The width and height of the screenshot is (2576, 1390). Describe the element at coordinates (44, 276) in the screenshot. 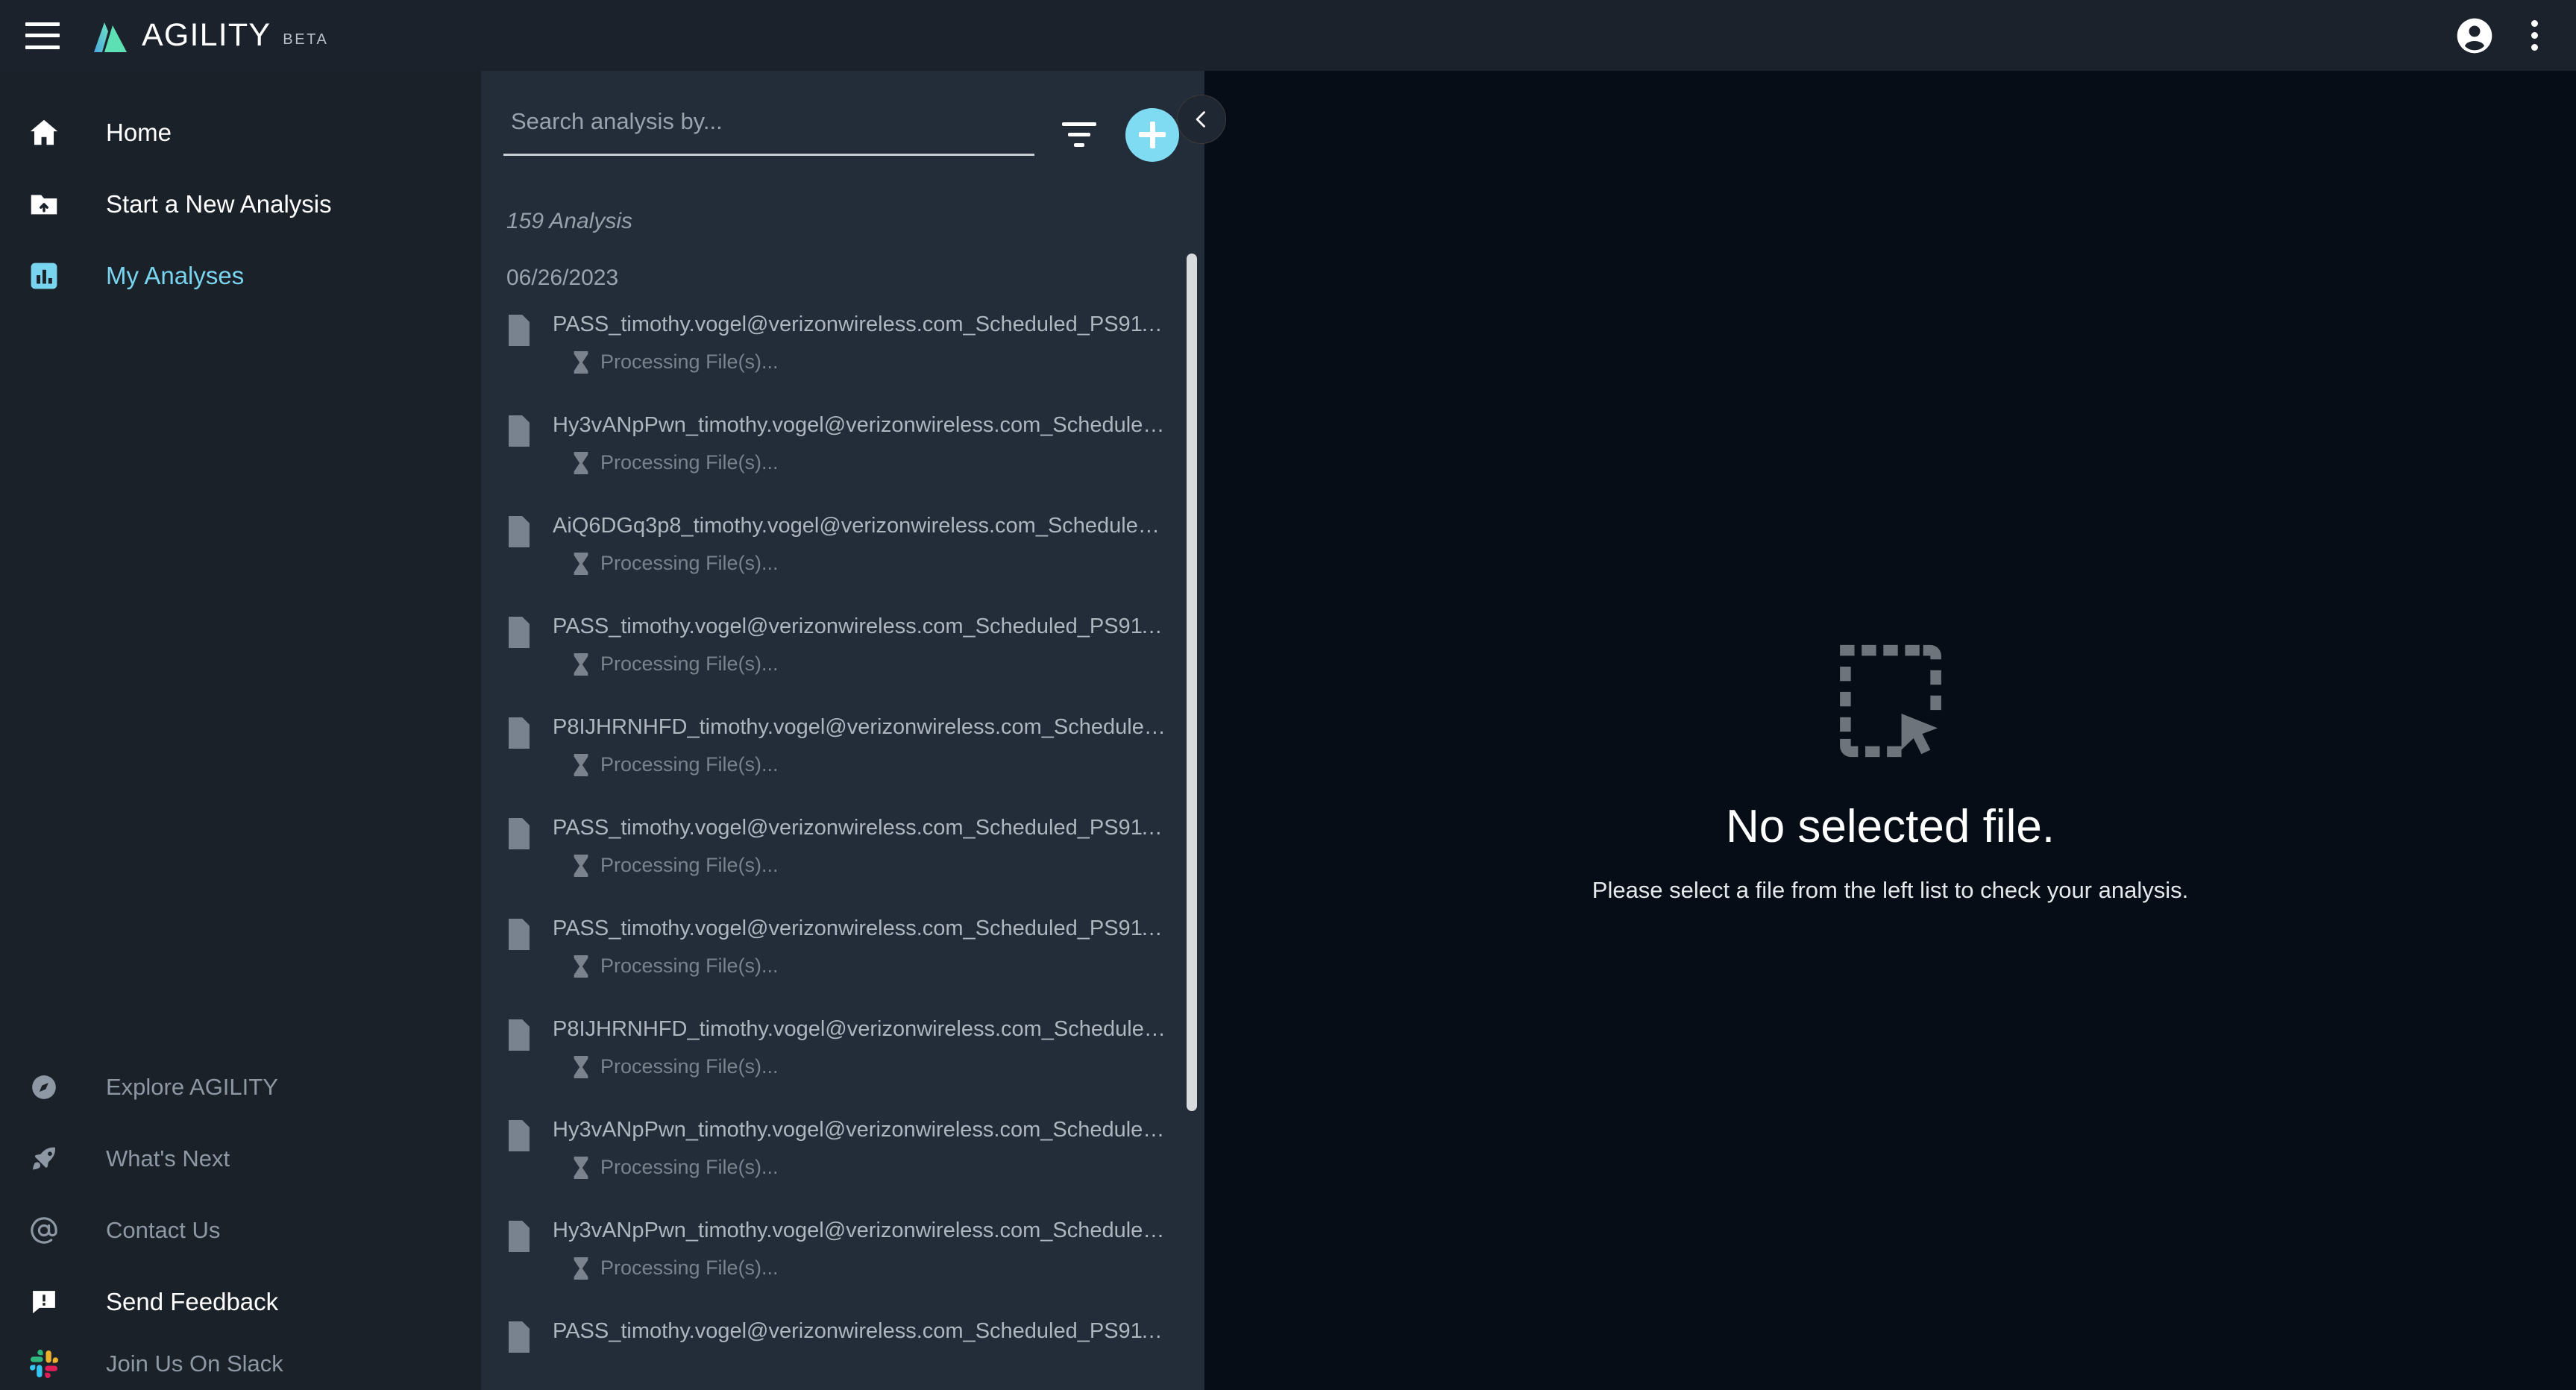

I see `bar-chart-icon` at that location.